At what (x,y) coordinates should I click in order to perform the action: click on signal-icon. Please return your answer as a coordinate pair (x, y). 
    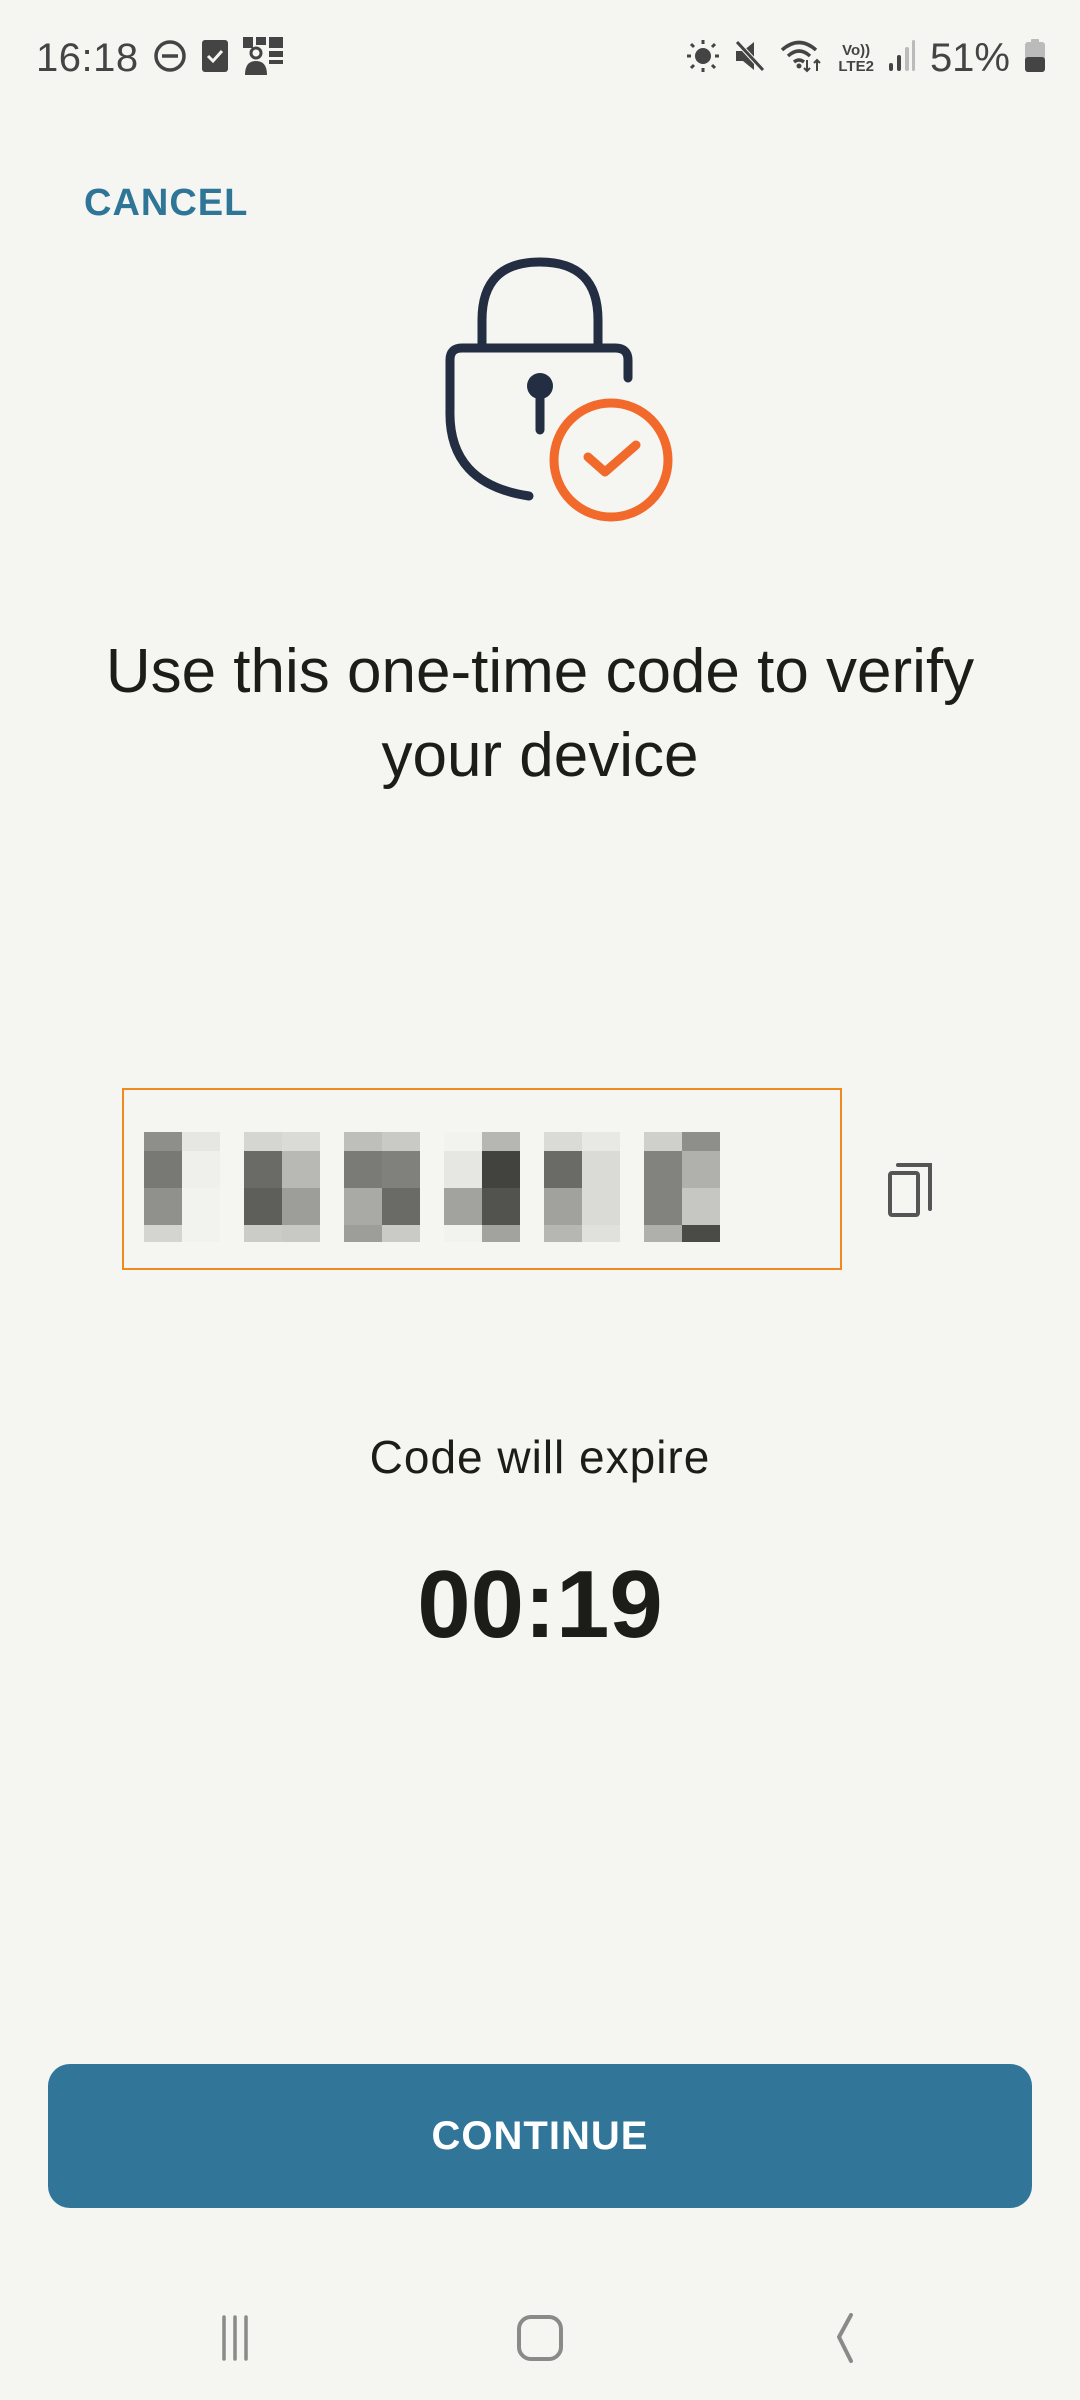
    Looking at the image, I should click on (902, 58).